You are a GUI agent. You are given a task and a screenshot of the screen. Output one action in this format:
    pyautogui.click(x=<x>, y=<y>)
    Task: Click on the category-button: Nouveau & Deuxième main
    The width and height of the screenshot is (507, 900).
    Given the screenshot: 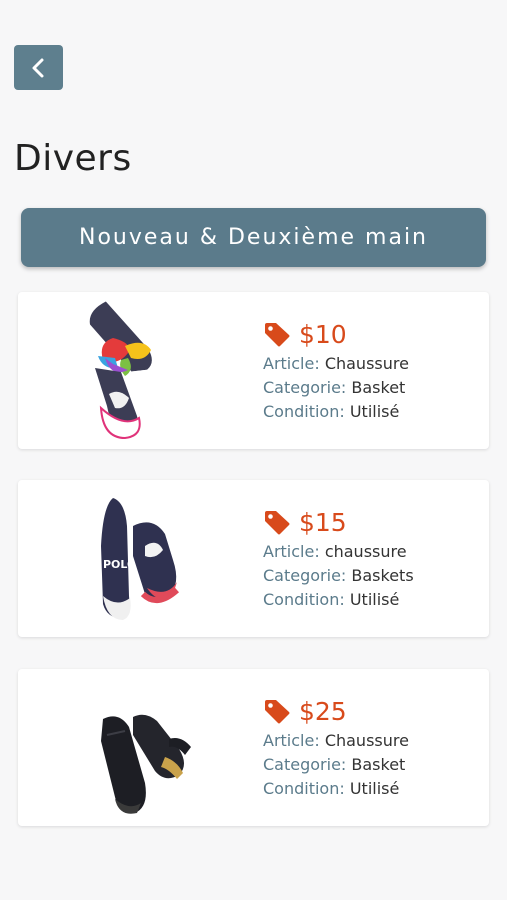 What is the action you would take?
    pyautogui.click(x=253, y=237)
    